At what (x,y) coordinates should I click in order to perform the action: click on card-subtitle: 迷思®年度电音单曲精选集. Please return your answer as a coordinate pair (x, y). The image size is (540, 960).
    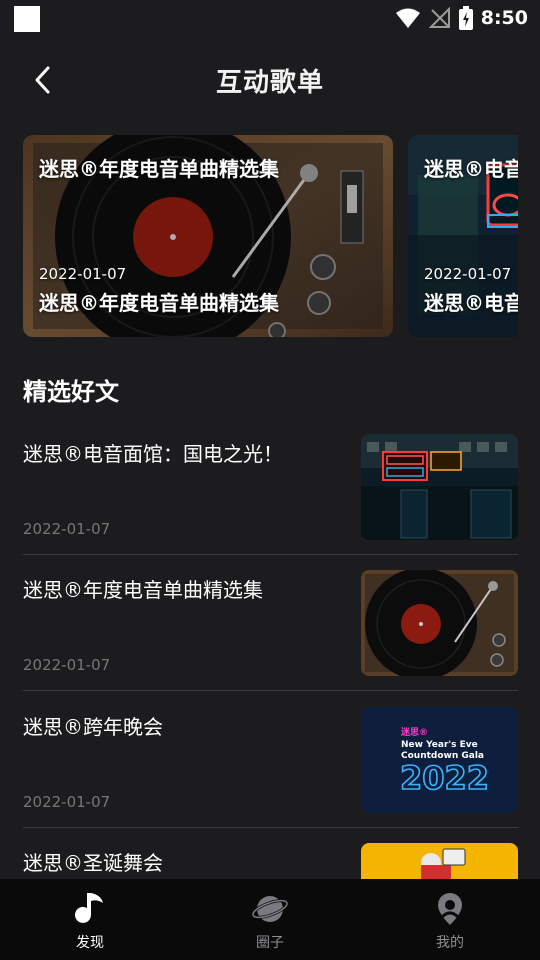
    Looking at the image, I should click on (159, 303).